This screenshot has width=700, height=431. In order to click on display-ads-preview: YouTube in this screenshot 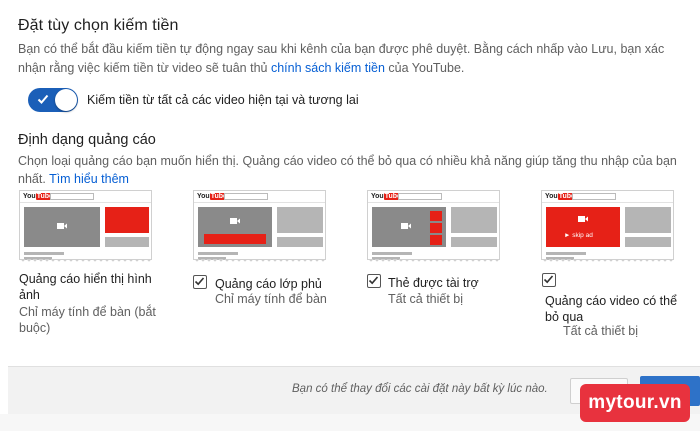, I will do `click(85, 227)`.